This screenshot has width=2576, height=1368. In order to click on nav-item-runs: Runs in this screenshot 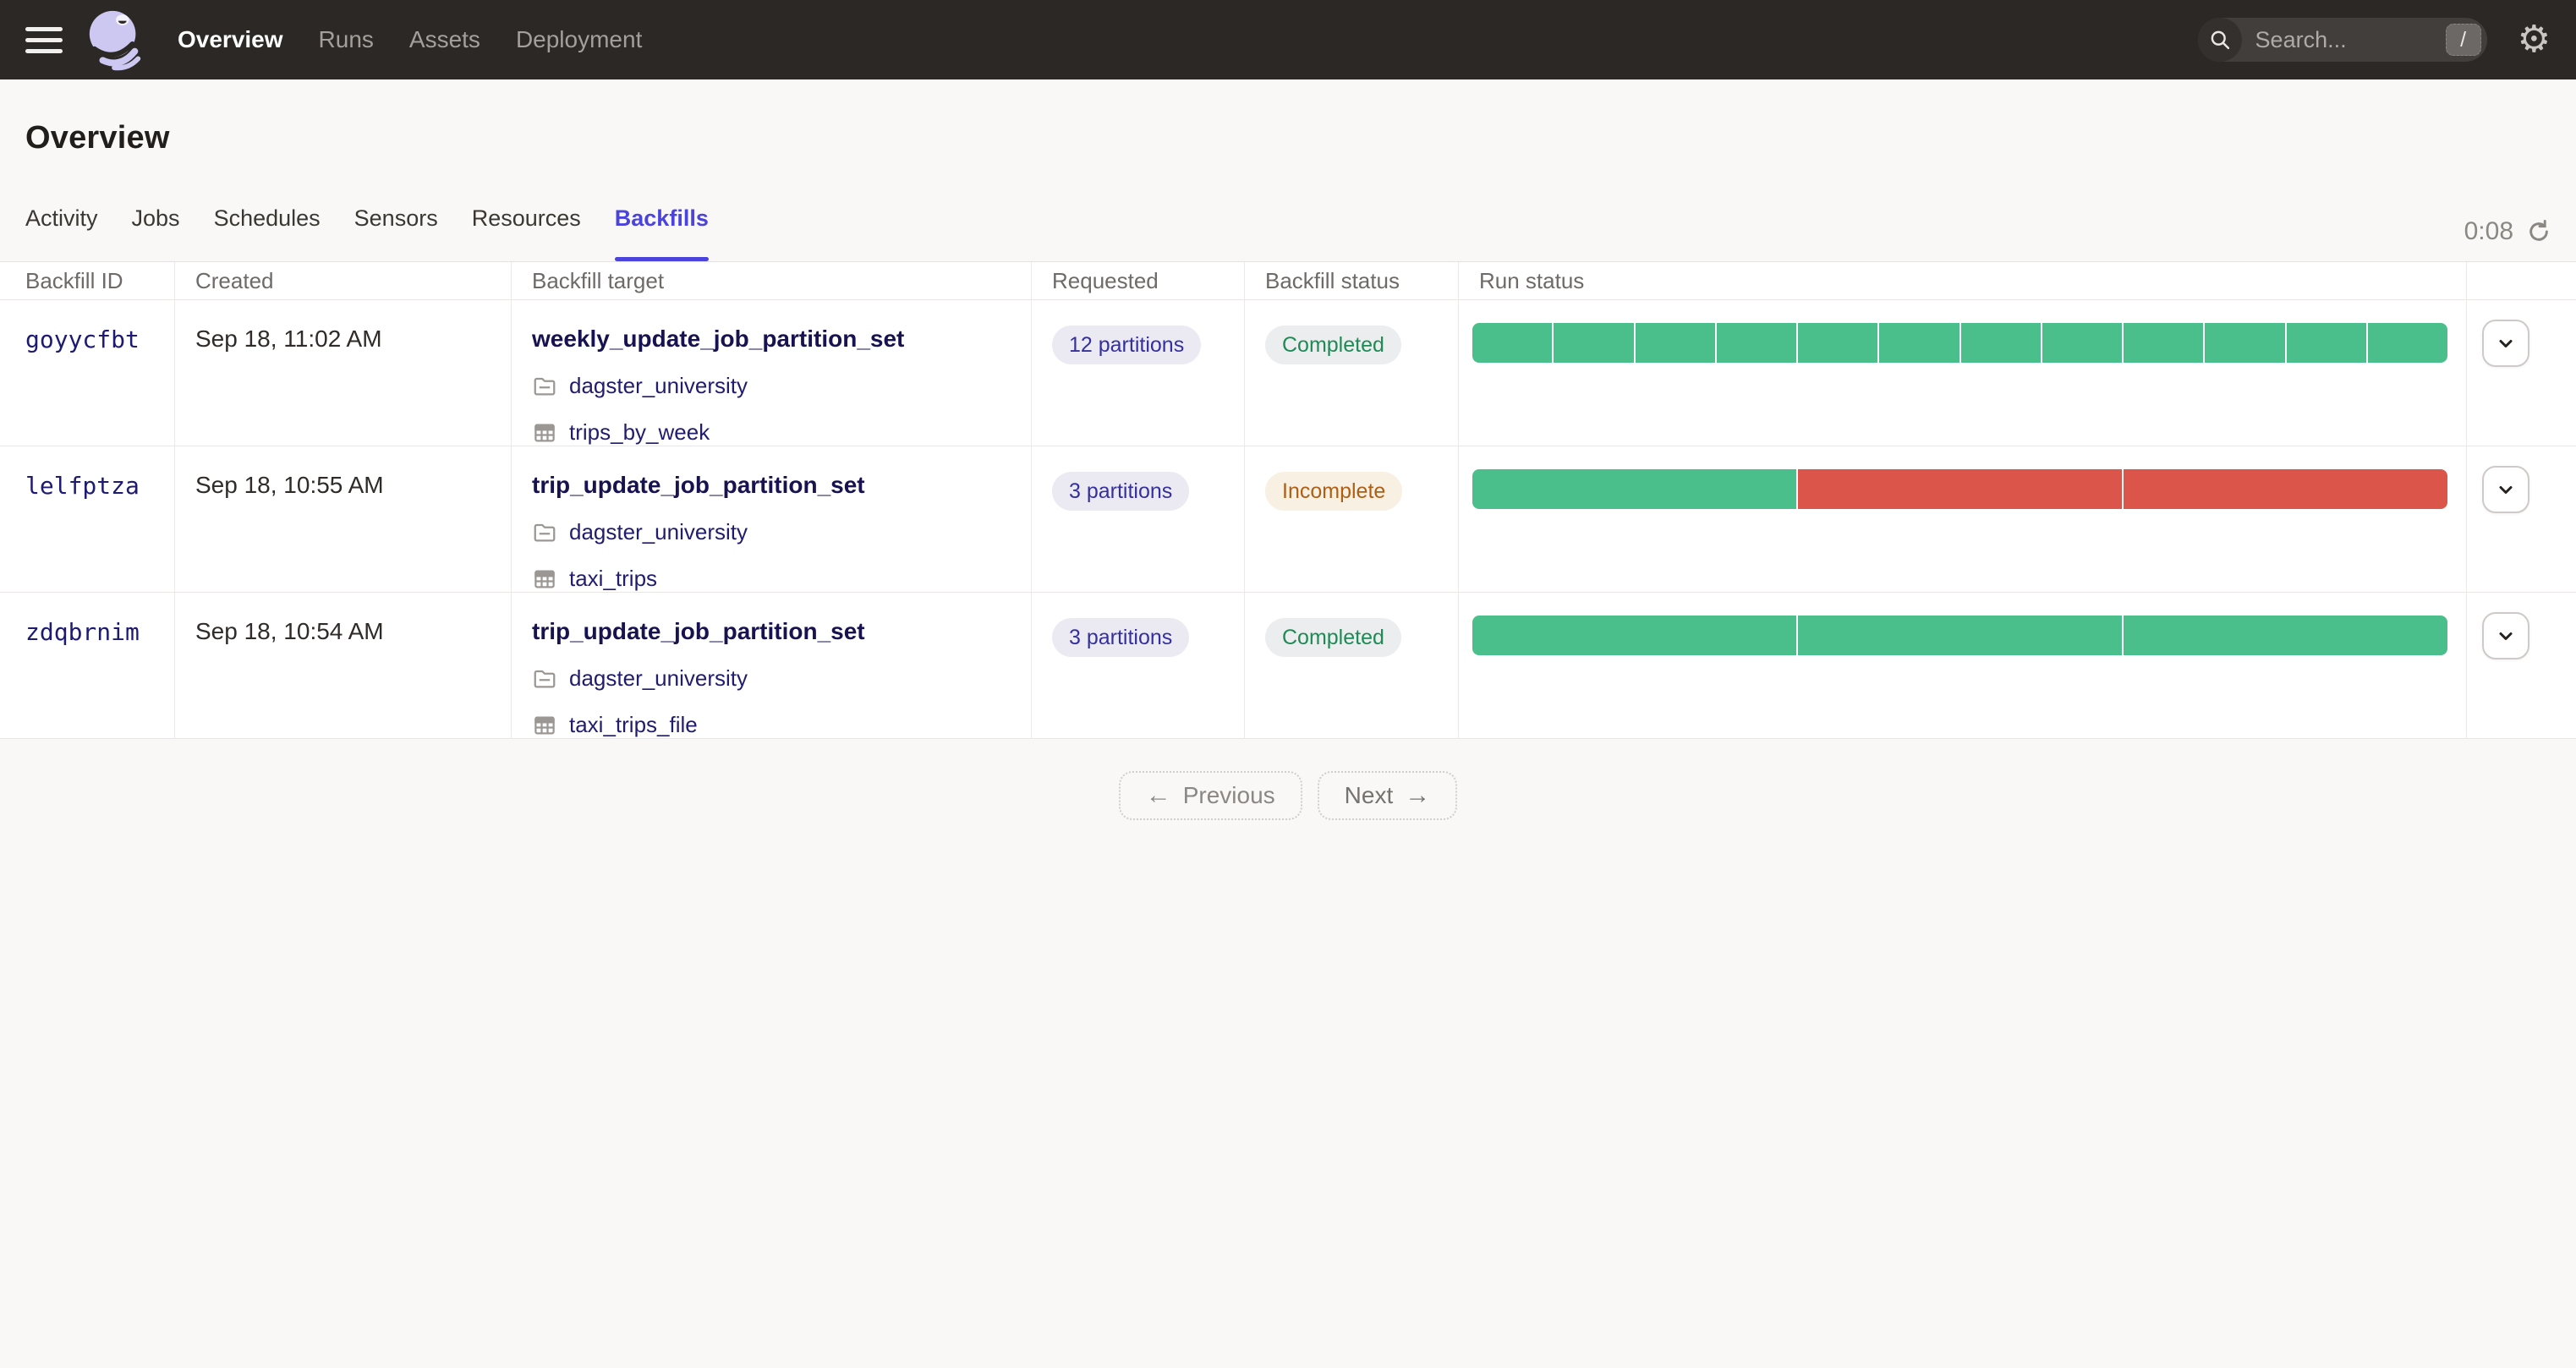, I will do `click(346, 39)`.